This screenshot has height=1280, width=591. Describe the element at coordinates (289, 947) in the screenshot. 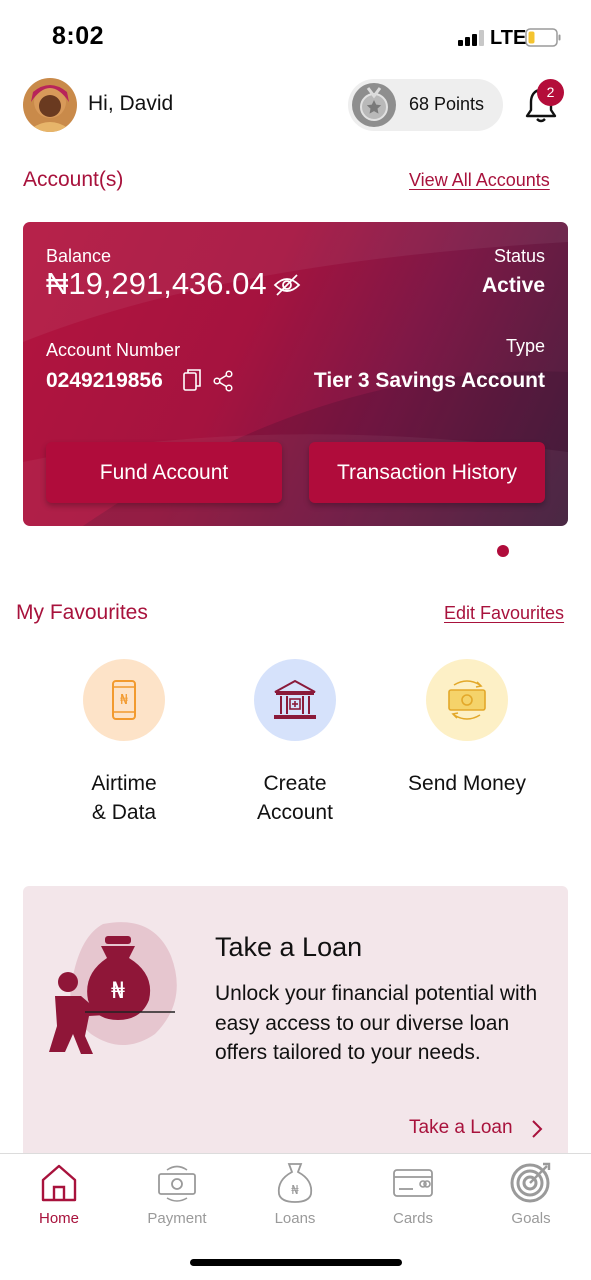

I see `loan-title: Take a Loan` at that location.